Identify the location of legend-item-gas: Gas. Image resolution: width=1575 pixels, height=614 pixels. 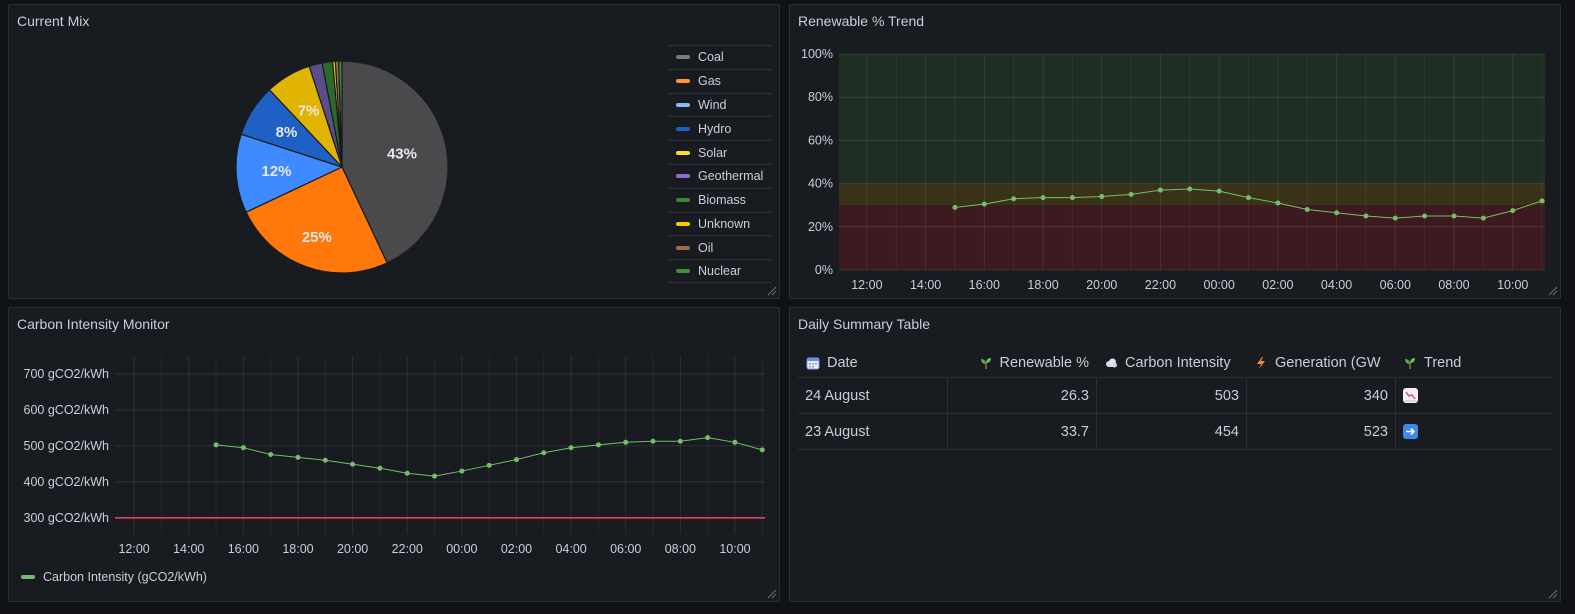
(720, 80).